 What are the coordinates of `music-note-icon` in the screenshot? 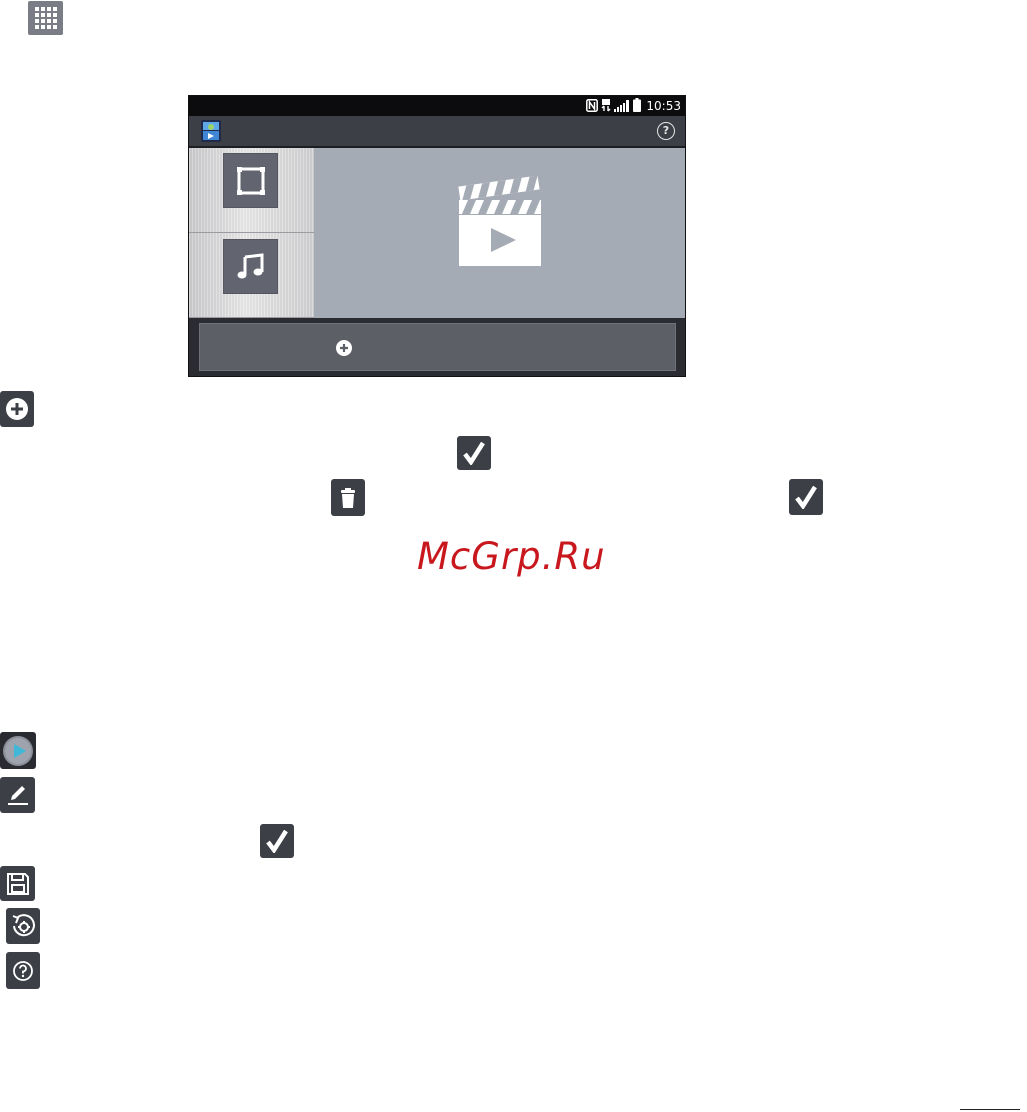 It's located at (250, 266).